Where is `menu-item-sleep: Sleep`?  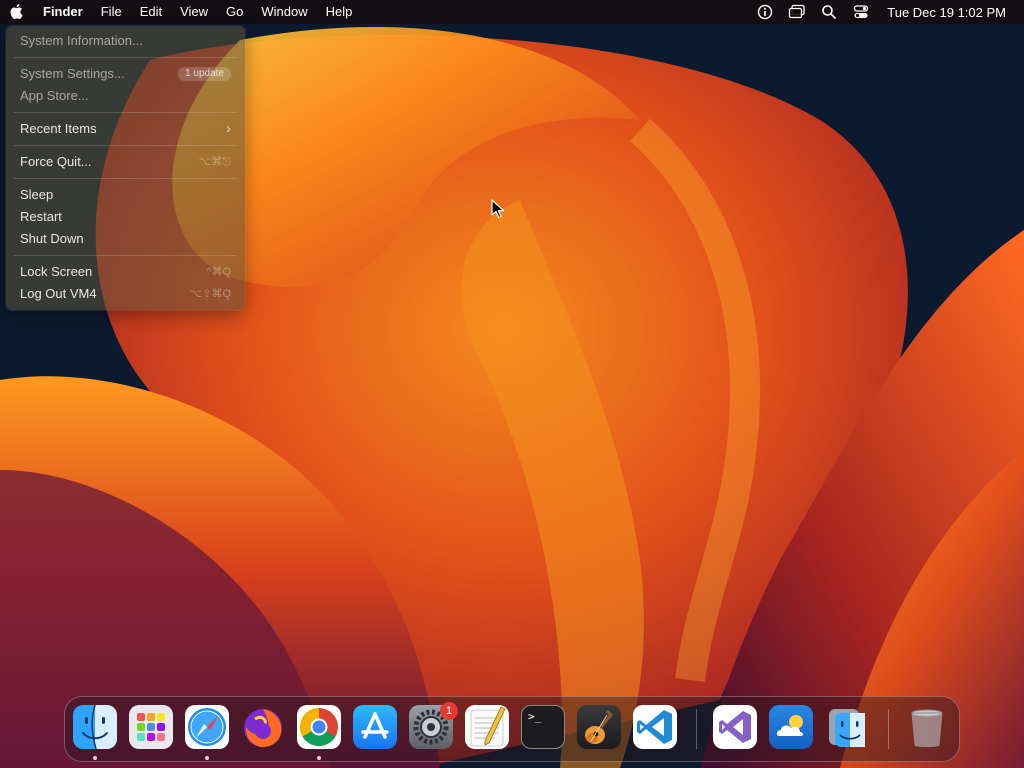 menu-item-sleep: Sleep is located at coordinates (125, 195).